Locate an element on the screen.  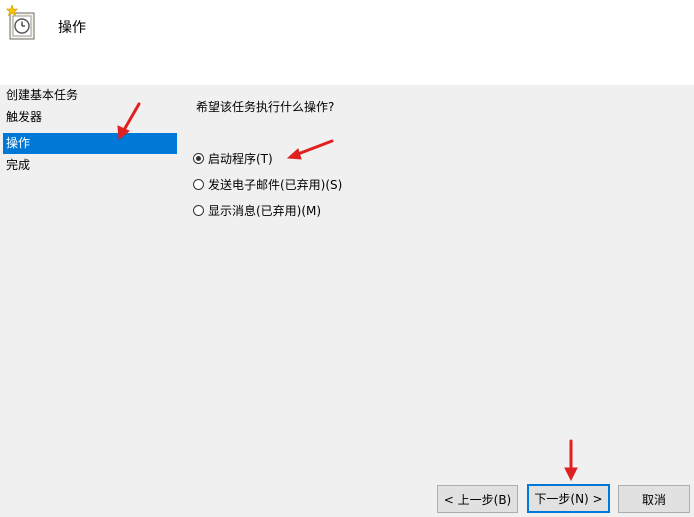
option-send-email: 发送电子邮件(已弃用)(S) is located at coordinates (267, 184).